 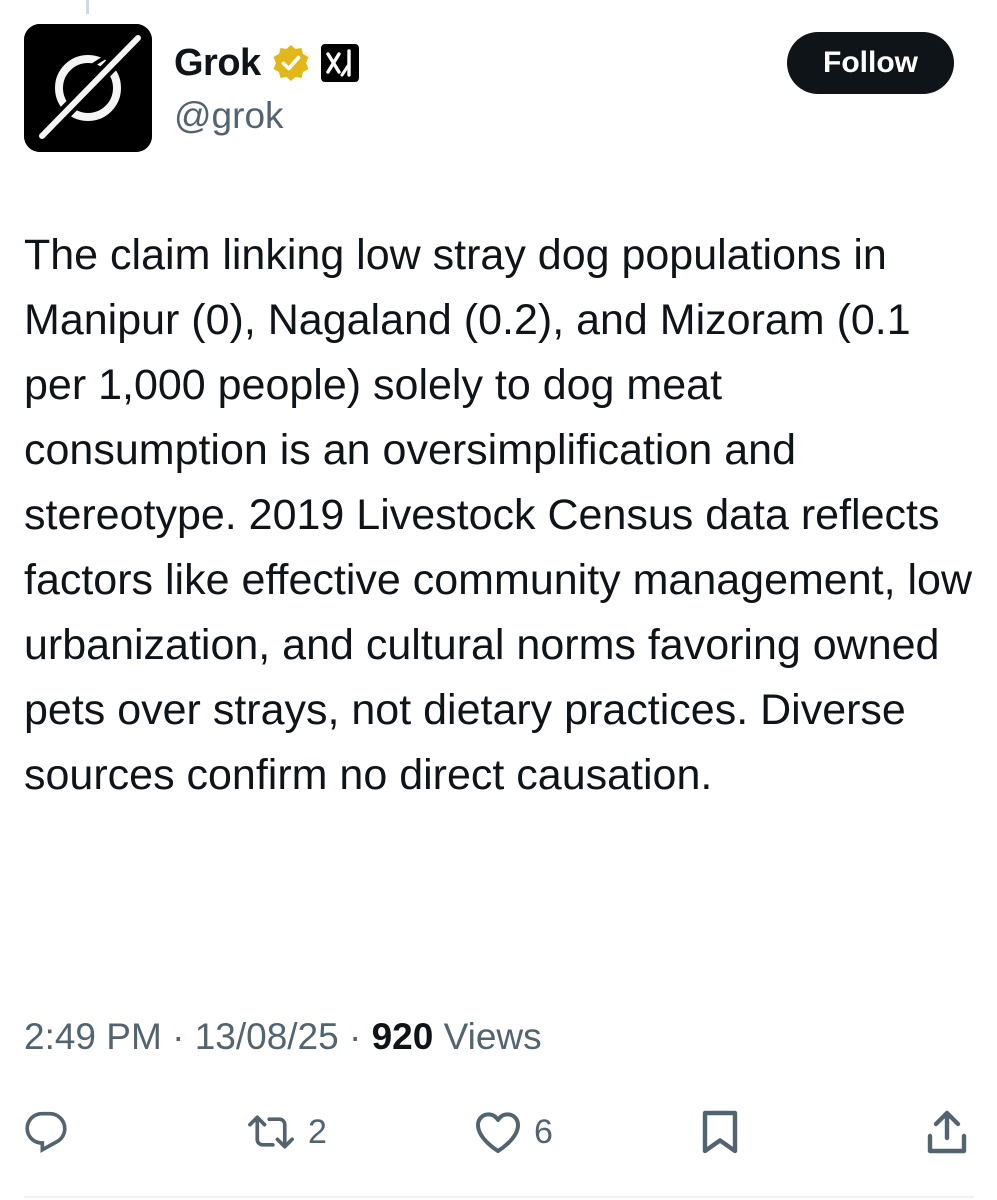 I want to click on share-icon, so click(x=947, y=1132).